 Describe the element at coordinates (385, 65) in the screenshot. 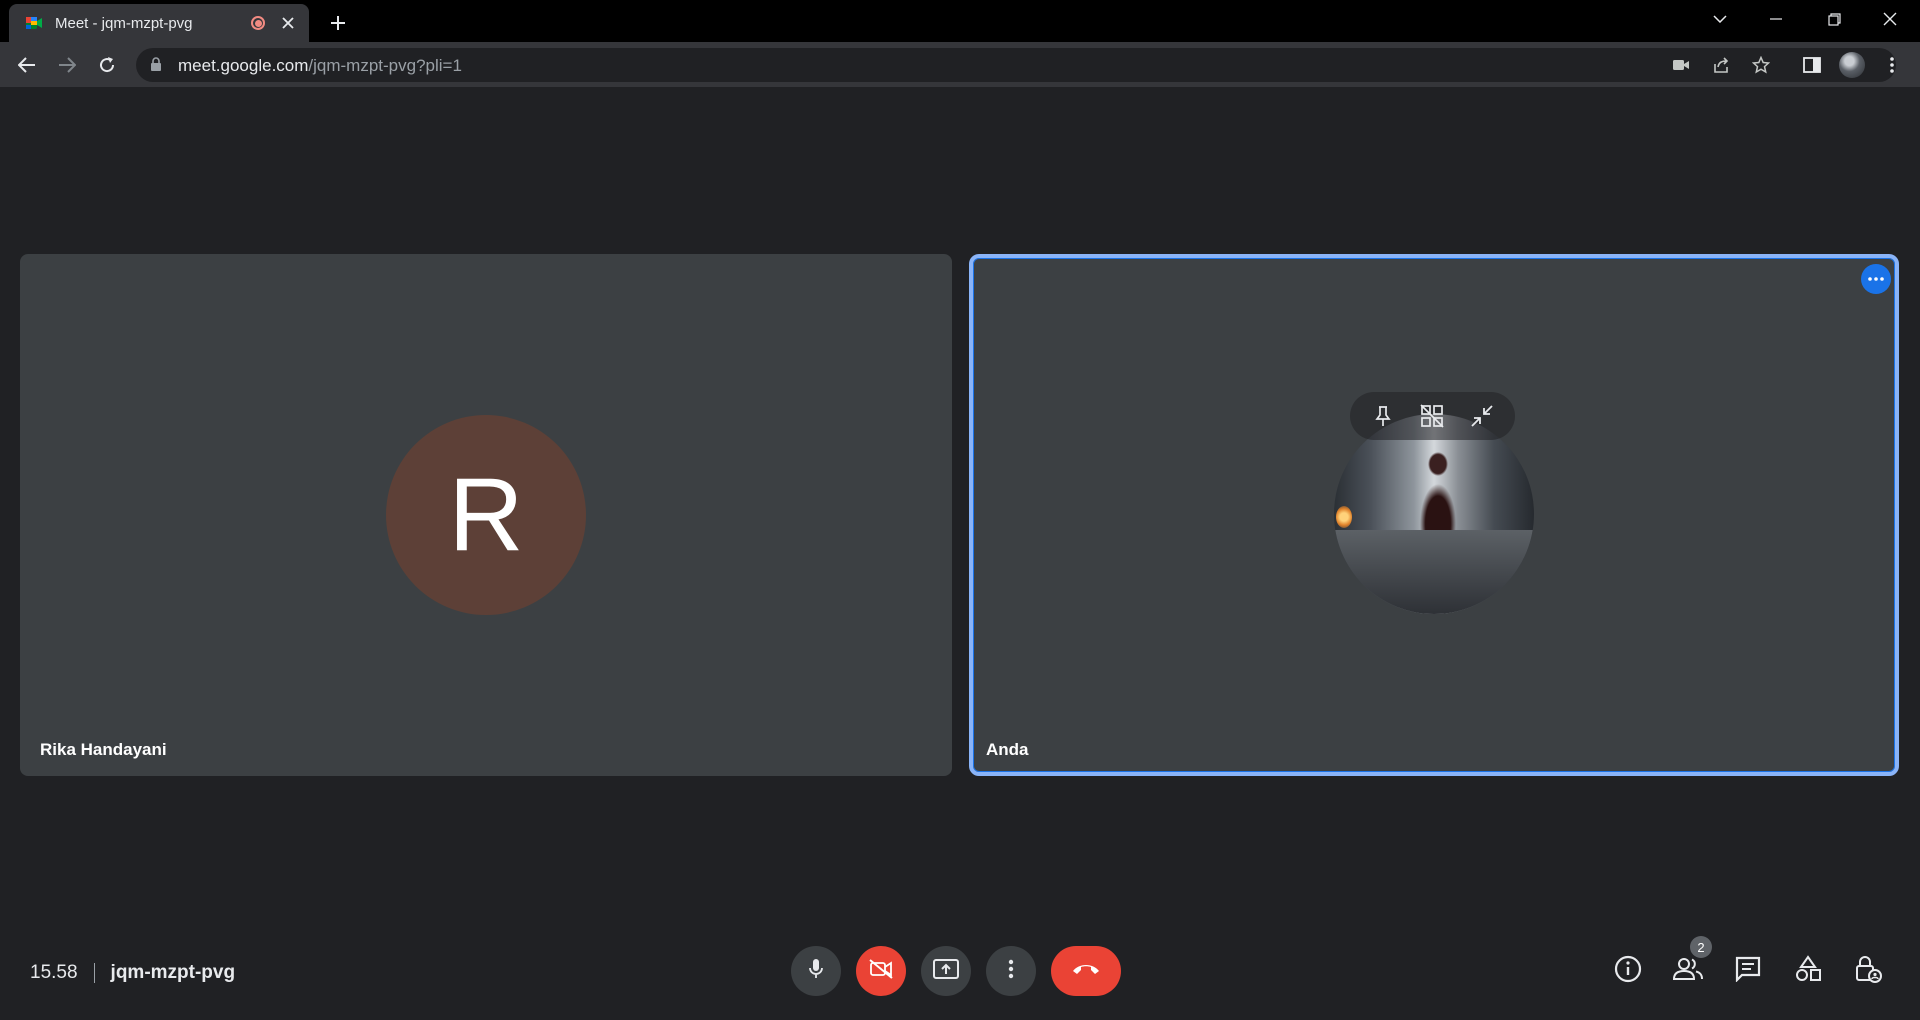

I see `url-path: /jqm-mzpt-pvg?pli=1` at that location.